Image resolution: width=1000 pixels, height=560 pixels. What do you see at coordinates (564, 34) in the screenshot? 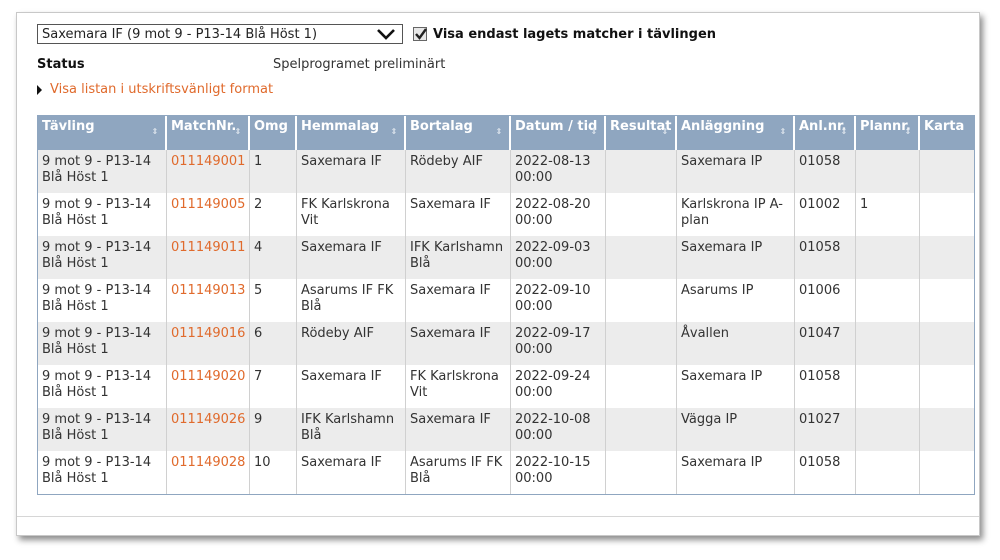
I see `only-team-matches-toggle: Visa endast lagets matcher i tävlingen` at bounding box center [564, 34].